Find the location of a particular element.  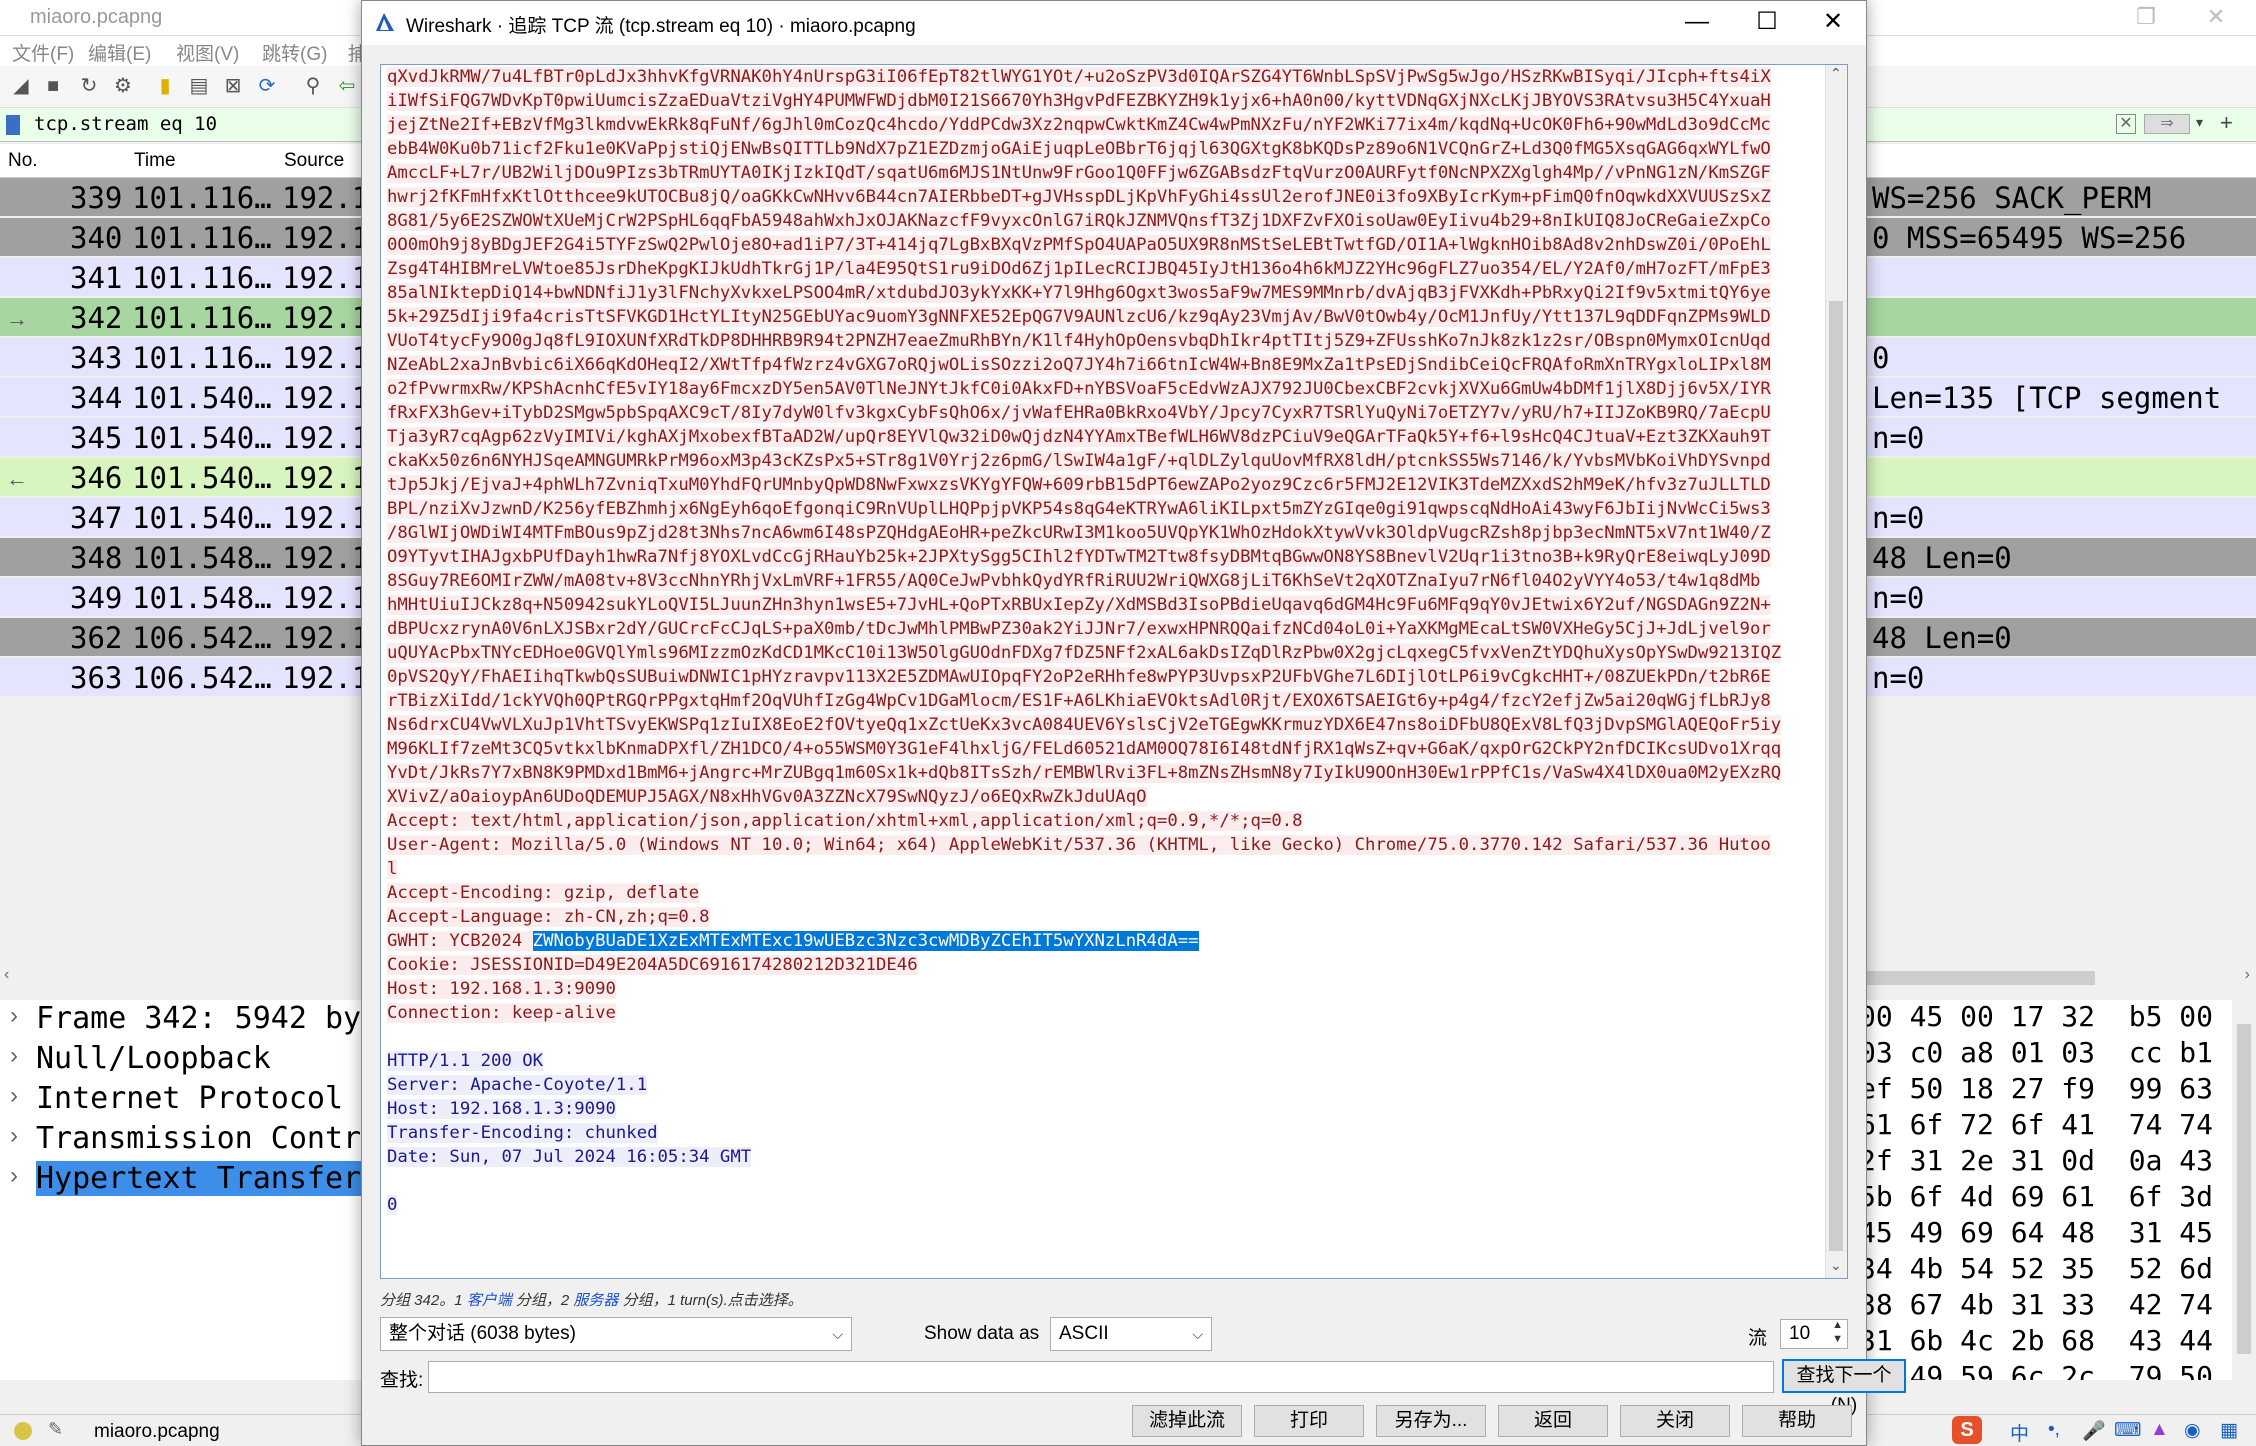

open-folder-icon: ▮ is located at coordinates (165, 86).